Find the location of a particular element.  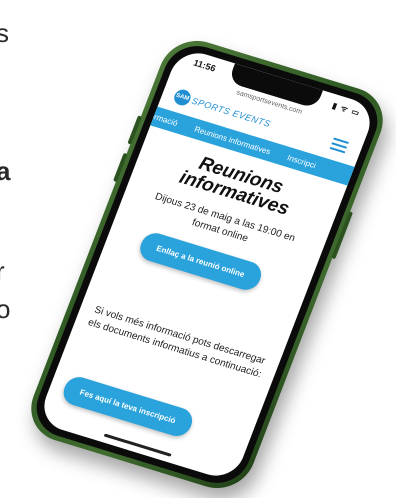

nav-item-inscripcio: Inscripci is located at coordinates (299, 161).